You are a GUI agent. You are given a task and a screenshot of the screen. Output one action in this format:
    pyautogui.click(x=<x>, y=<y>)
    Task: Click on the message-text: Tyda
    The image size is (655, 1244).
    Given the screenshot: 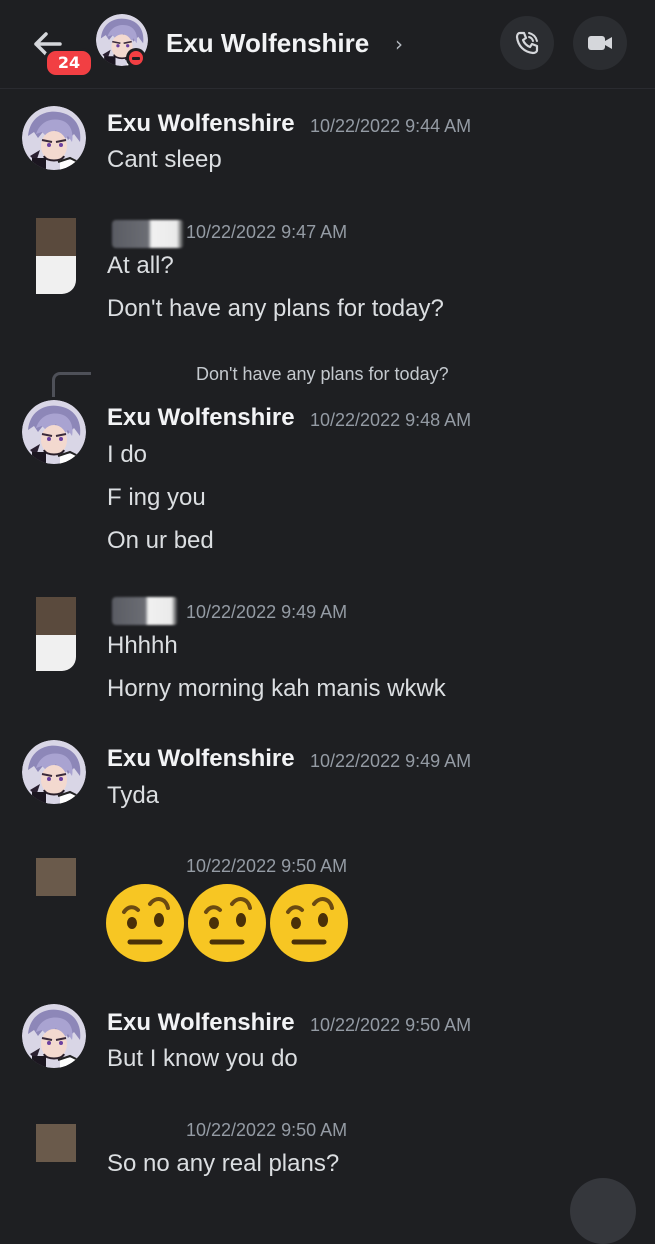 What is the action you would take?
    pyautogui.click(x=133, y=795)
    